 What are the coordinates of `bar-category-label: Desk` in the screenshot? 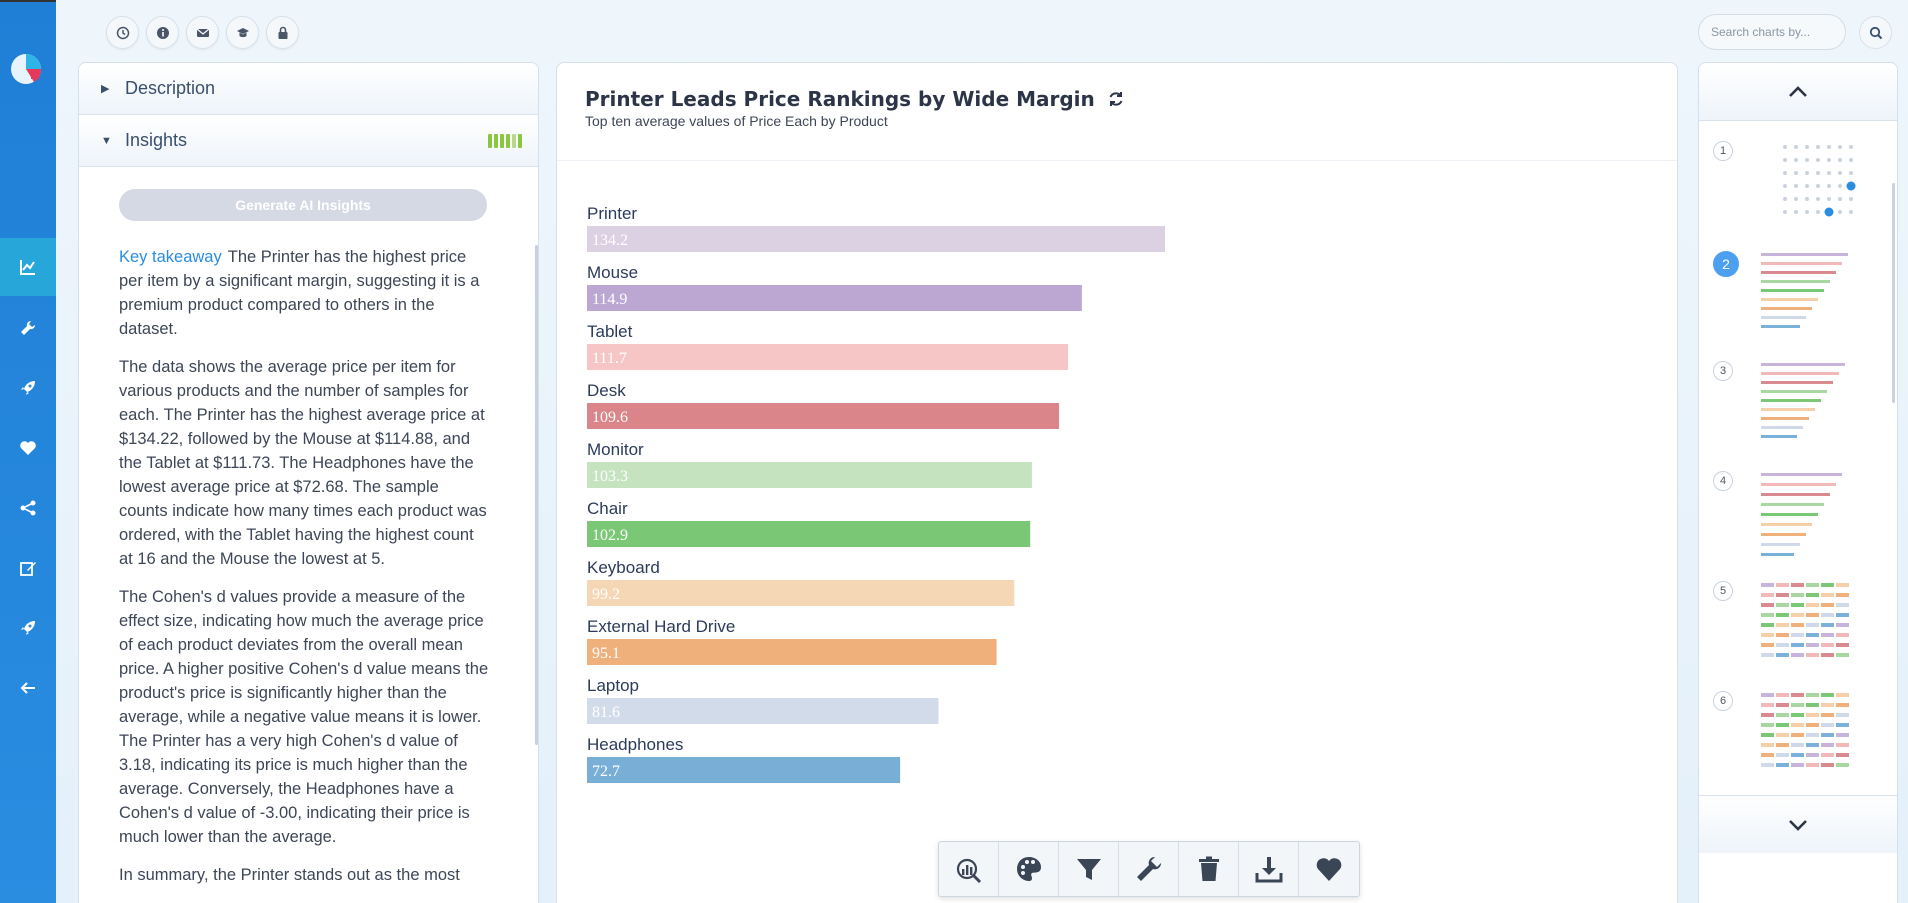 It's located at (606, 390).